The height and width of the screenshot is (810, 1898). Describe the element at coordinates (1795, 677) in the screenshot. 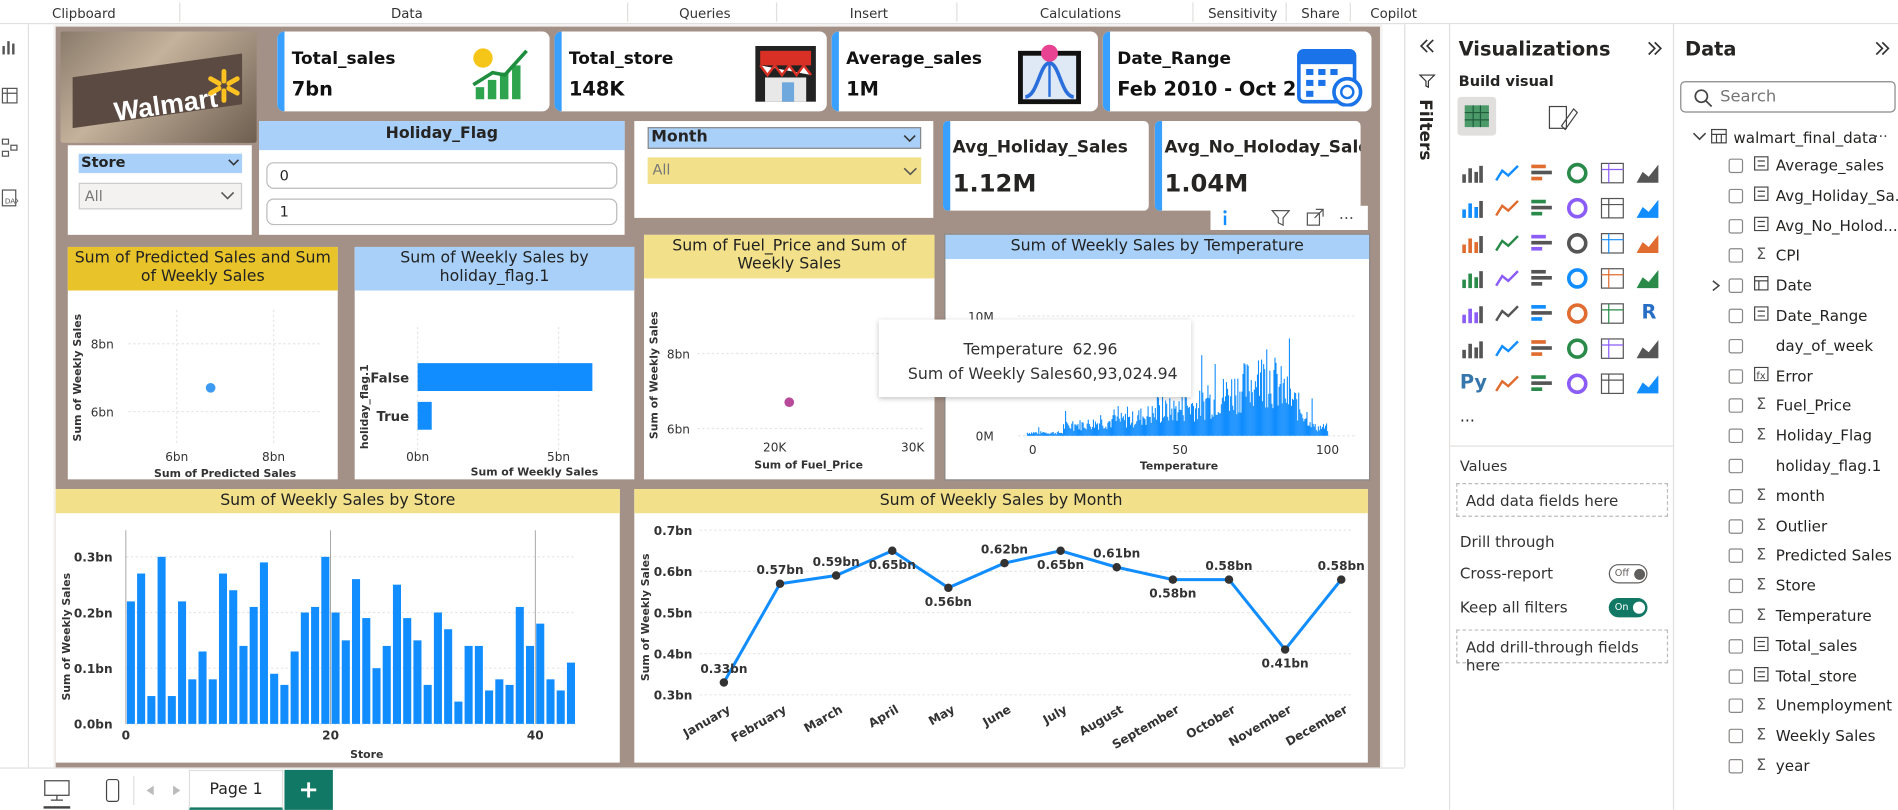

I see `data-field-item: Total_store` at that location.